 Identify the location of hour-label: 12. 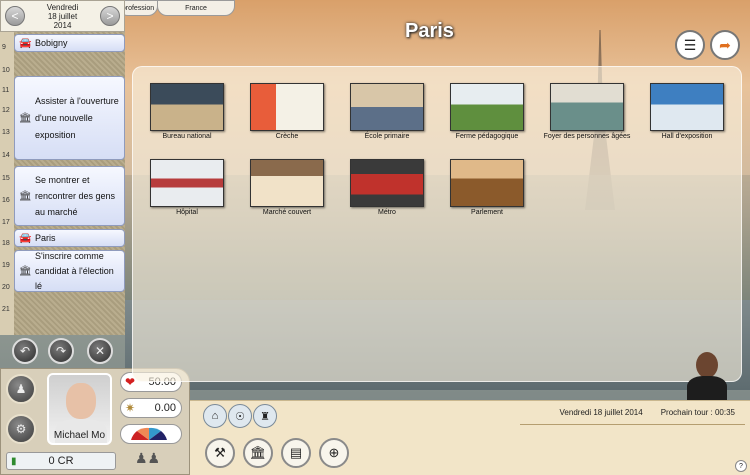
(6, 110).